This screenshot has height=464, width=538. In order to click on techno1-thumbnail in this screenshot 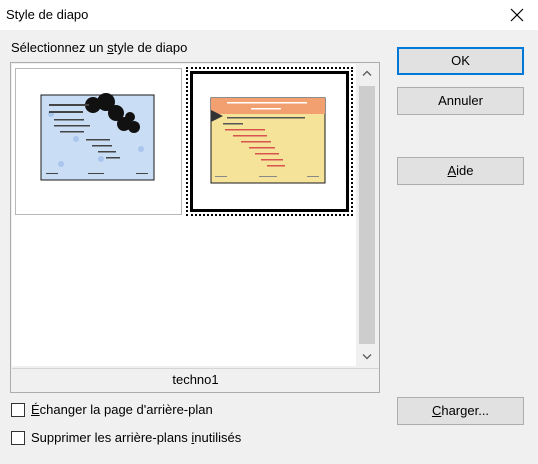, I will do `click(269, 141)`.